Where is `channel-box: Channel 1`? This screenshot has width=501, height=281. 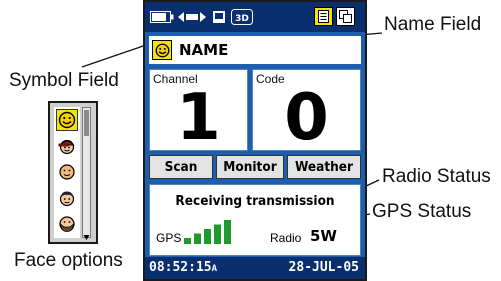 channel-box: Channel 1 is located at coordinates (198, 110).